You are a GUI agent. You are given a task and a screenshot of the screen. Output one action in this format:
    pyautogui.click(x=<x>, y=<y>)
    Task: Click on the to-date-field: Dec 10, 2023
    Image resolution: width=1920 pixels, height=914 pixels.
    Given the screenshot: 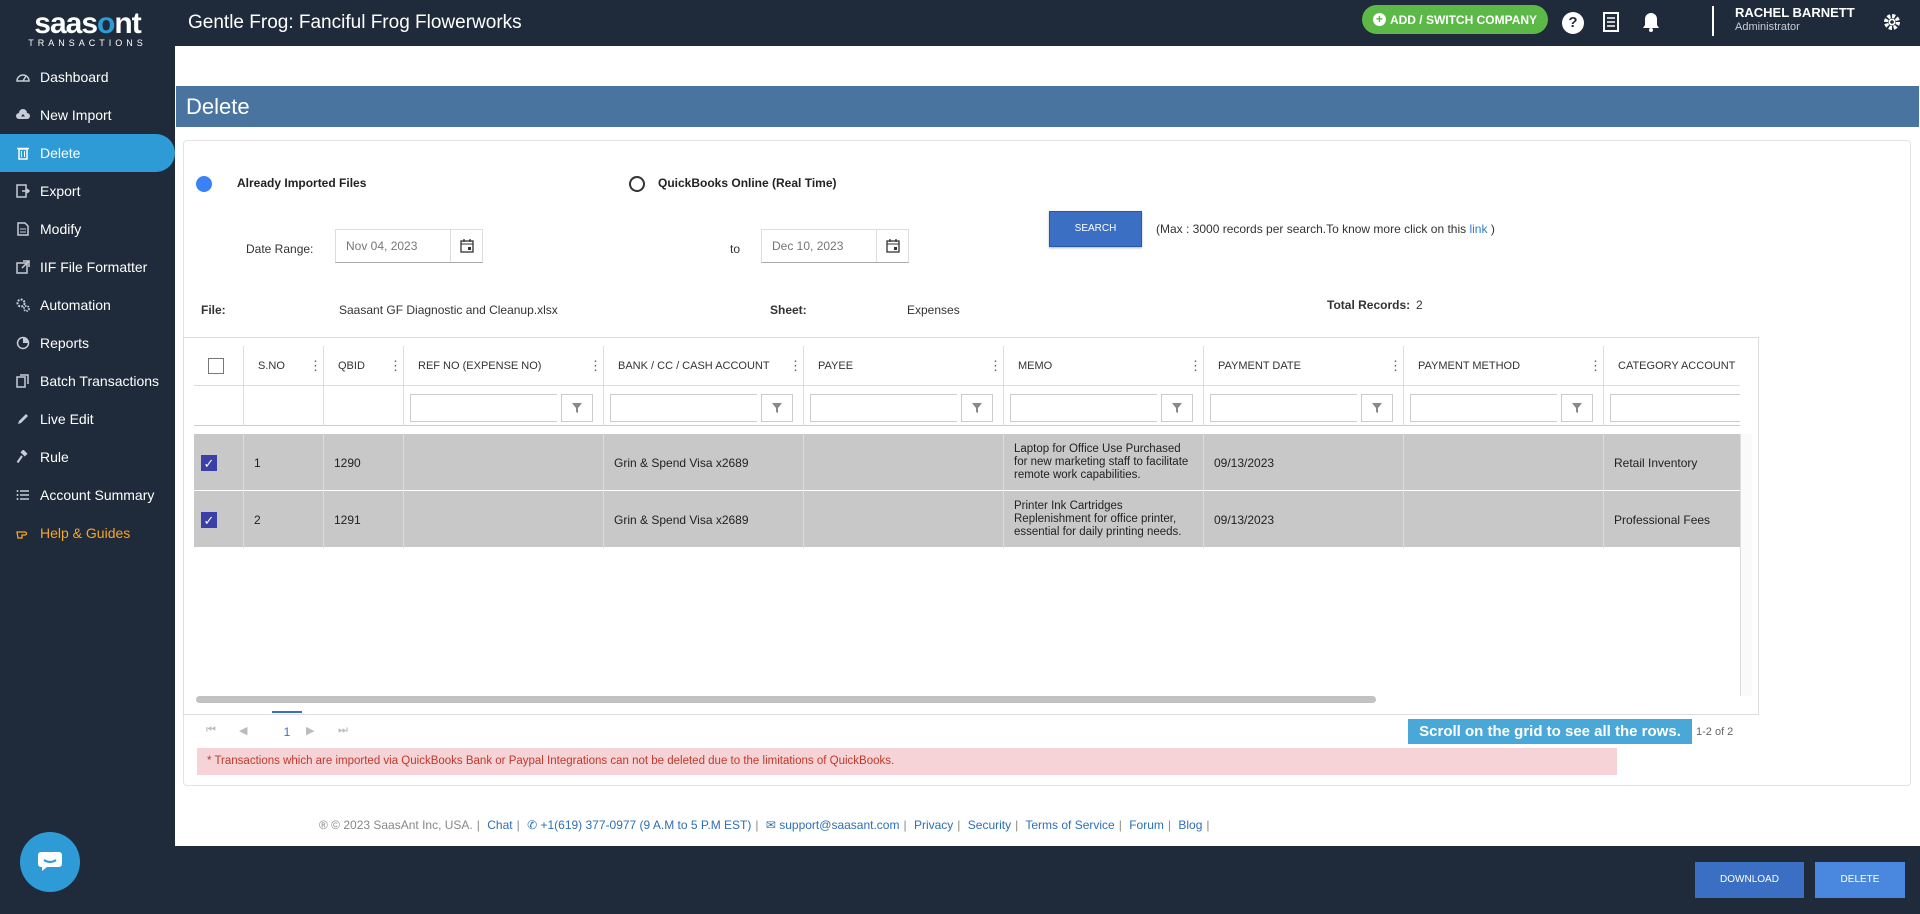 What is the action you would take?
    pyautogui.click(x=835, y=246)
    